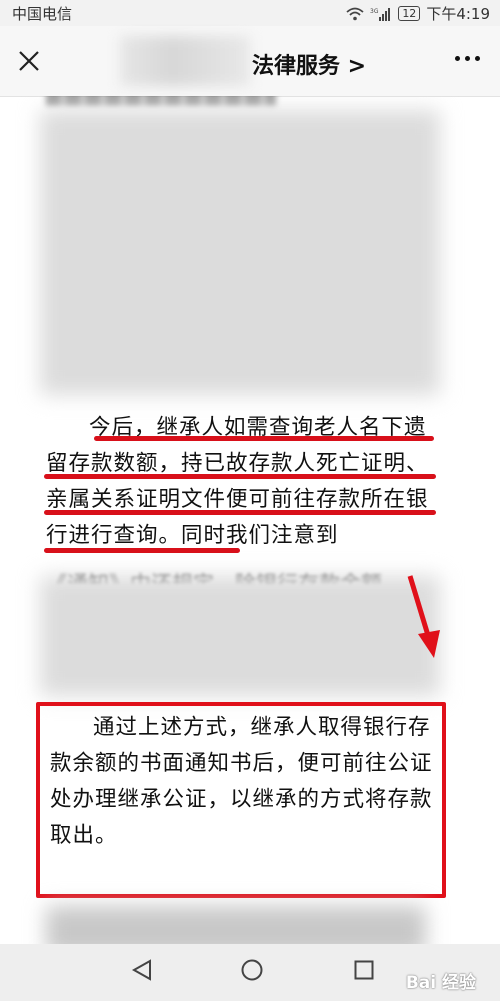 This screenshot has height=1001, width=500. Describe the element at coordinates (309, 66) in the screenshot. I see `page-title: 法律服务 >` at that location.